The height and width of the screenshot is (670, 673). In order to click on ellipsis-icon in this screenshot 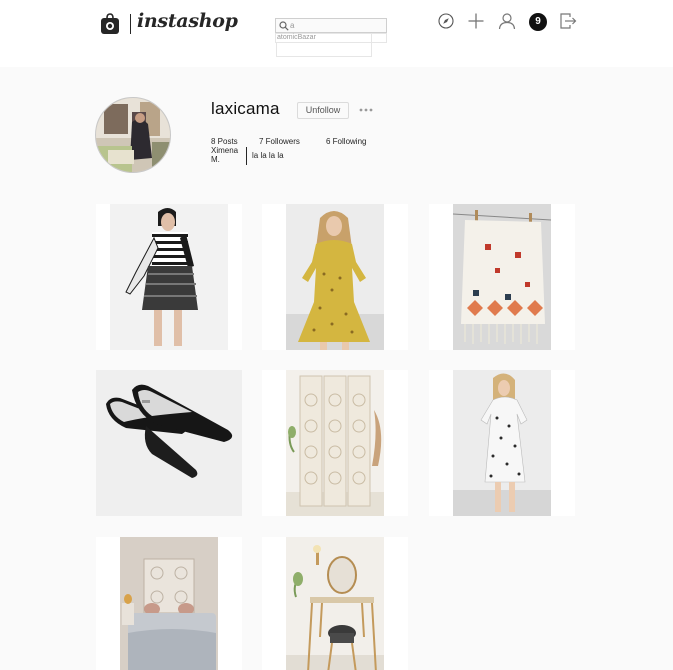, I will do `click(366, 110)`.